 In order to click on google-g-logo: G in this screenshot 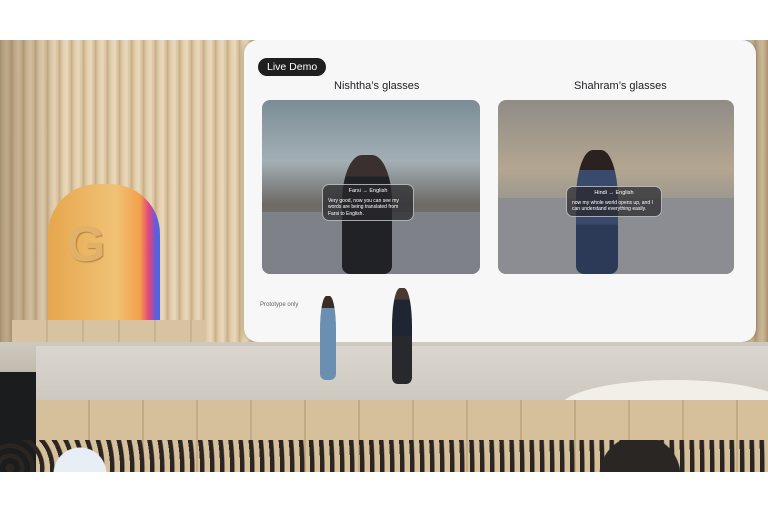, I will do `click(86, 244)`.